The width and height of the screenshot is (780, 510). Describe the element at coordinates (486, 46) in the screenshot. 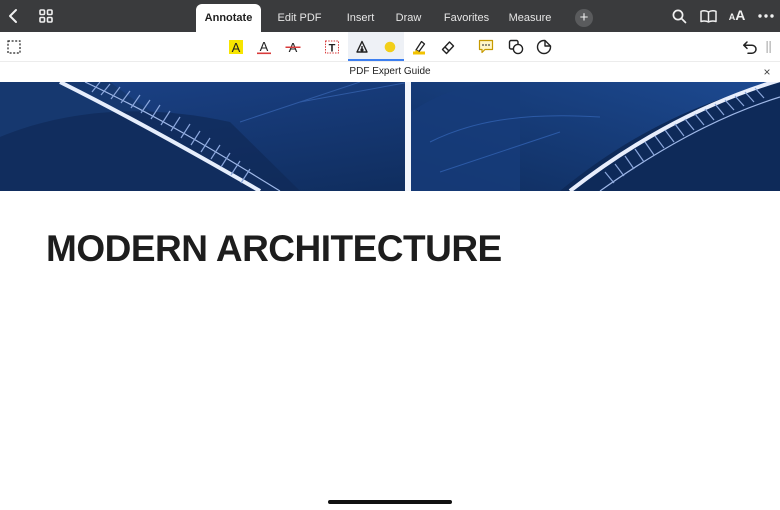

I see `comment-icon` at that location.